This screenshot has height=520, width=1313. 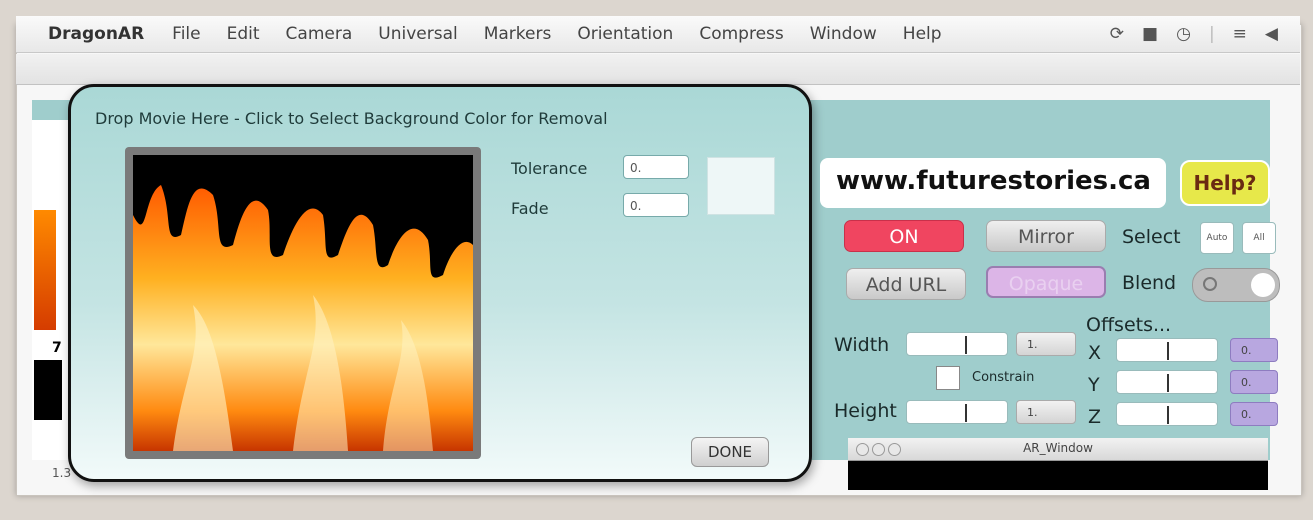 I want to click on fade-label: Fade, so click(x=530, y=208).